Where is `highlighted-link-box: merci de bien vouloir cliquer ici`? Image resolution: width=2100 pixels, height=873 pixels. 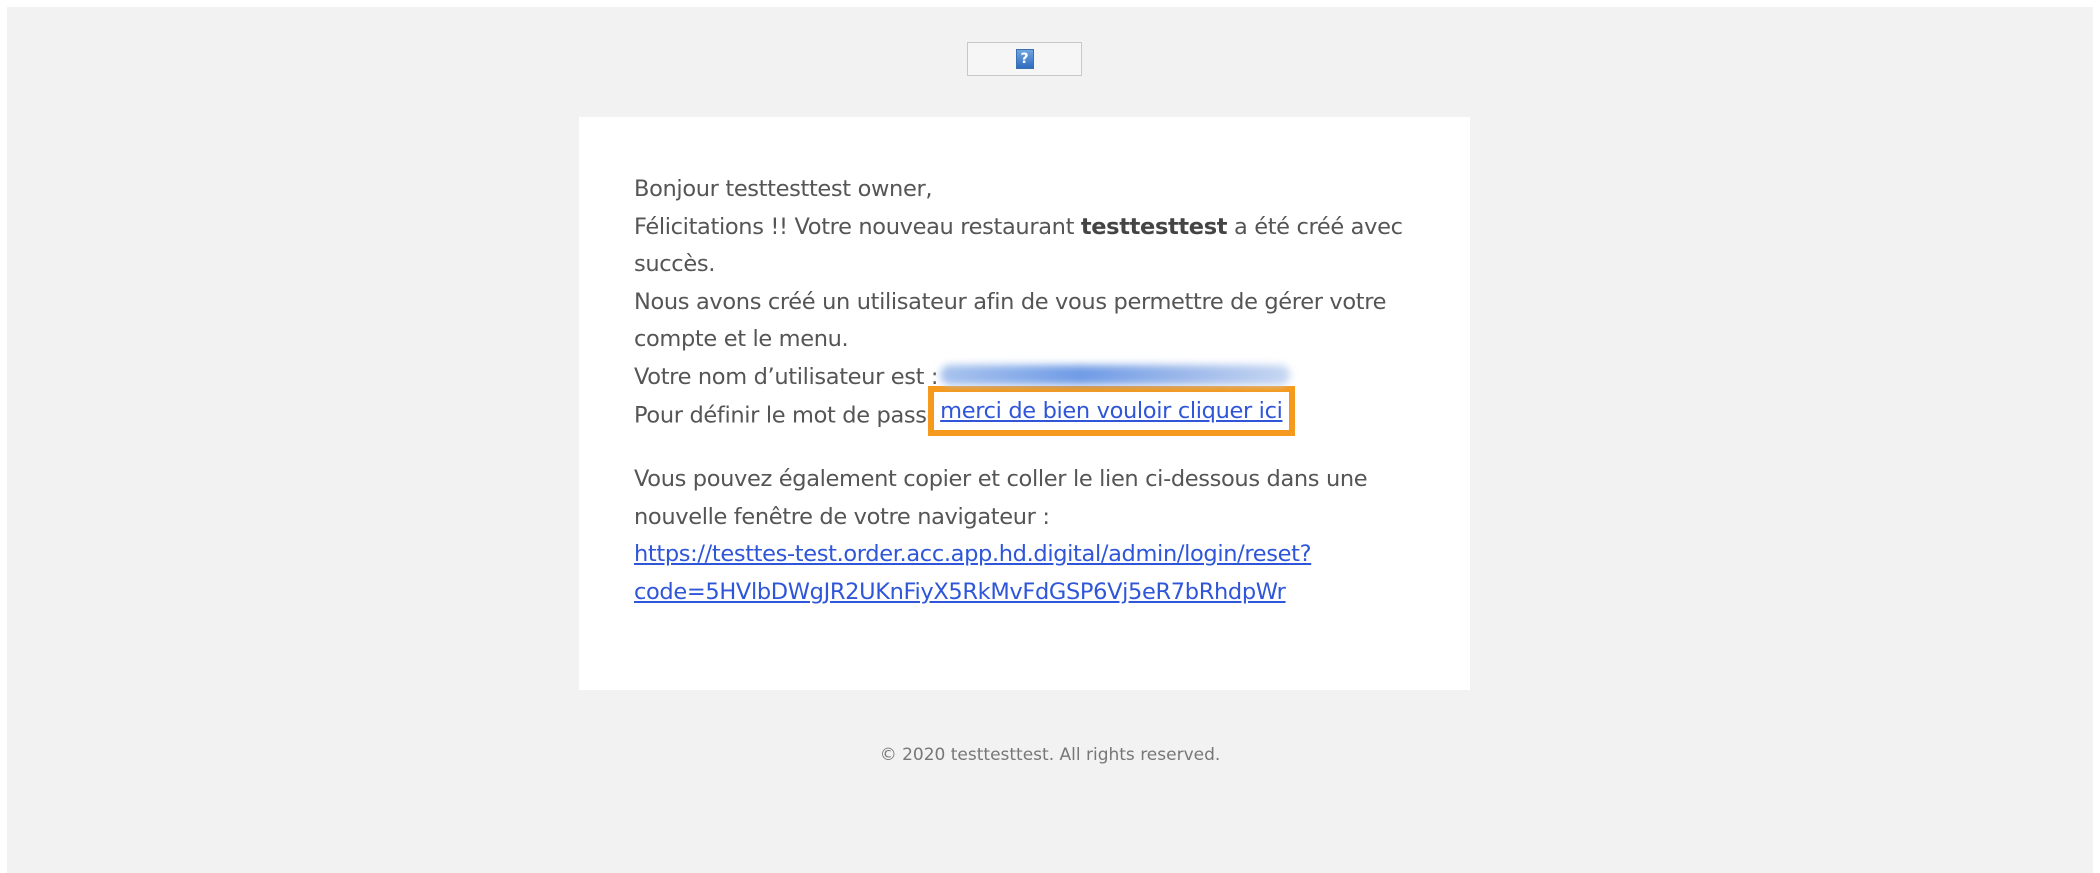 highlighted-link-box: merci de bien vouloir cliquer ici is located at coordinates (1111, 411).